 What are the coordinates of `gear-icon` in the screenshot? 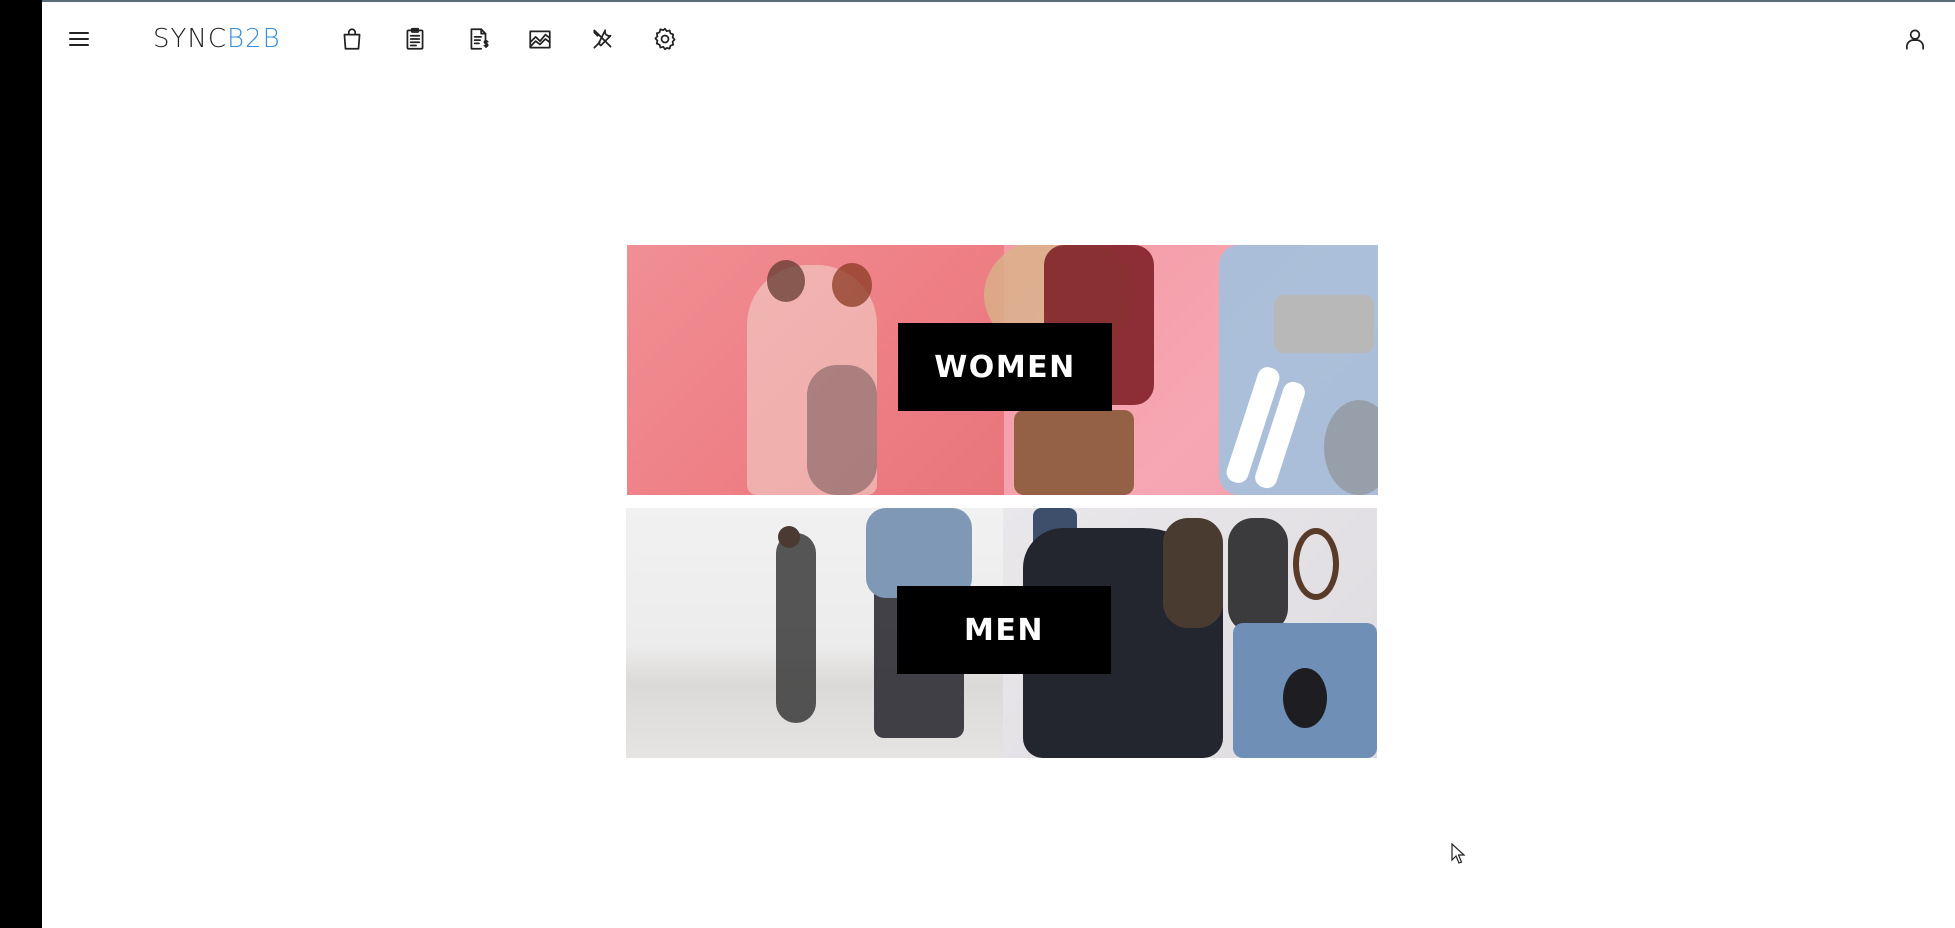 It's located at (665, 39).